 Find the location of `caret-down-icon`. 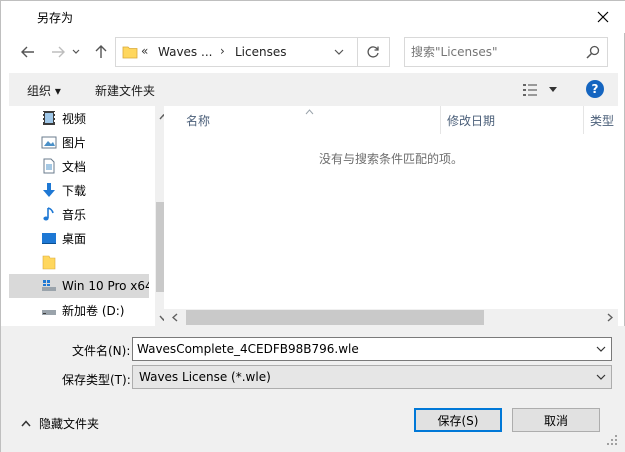

caret-down-icon is located at coordinates (553, 89).